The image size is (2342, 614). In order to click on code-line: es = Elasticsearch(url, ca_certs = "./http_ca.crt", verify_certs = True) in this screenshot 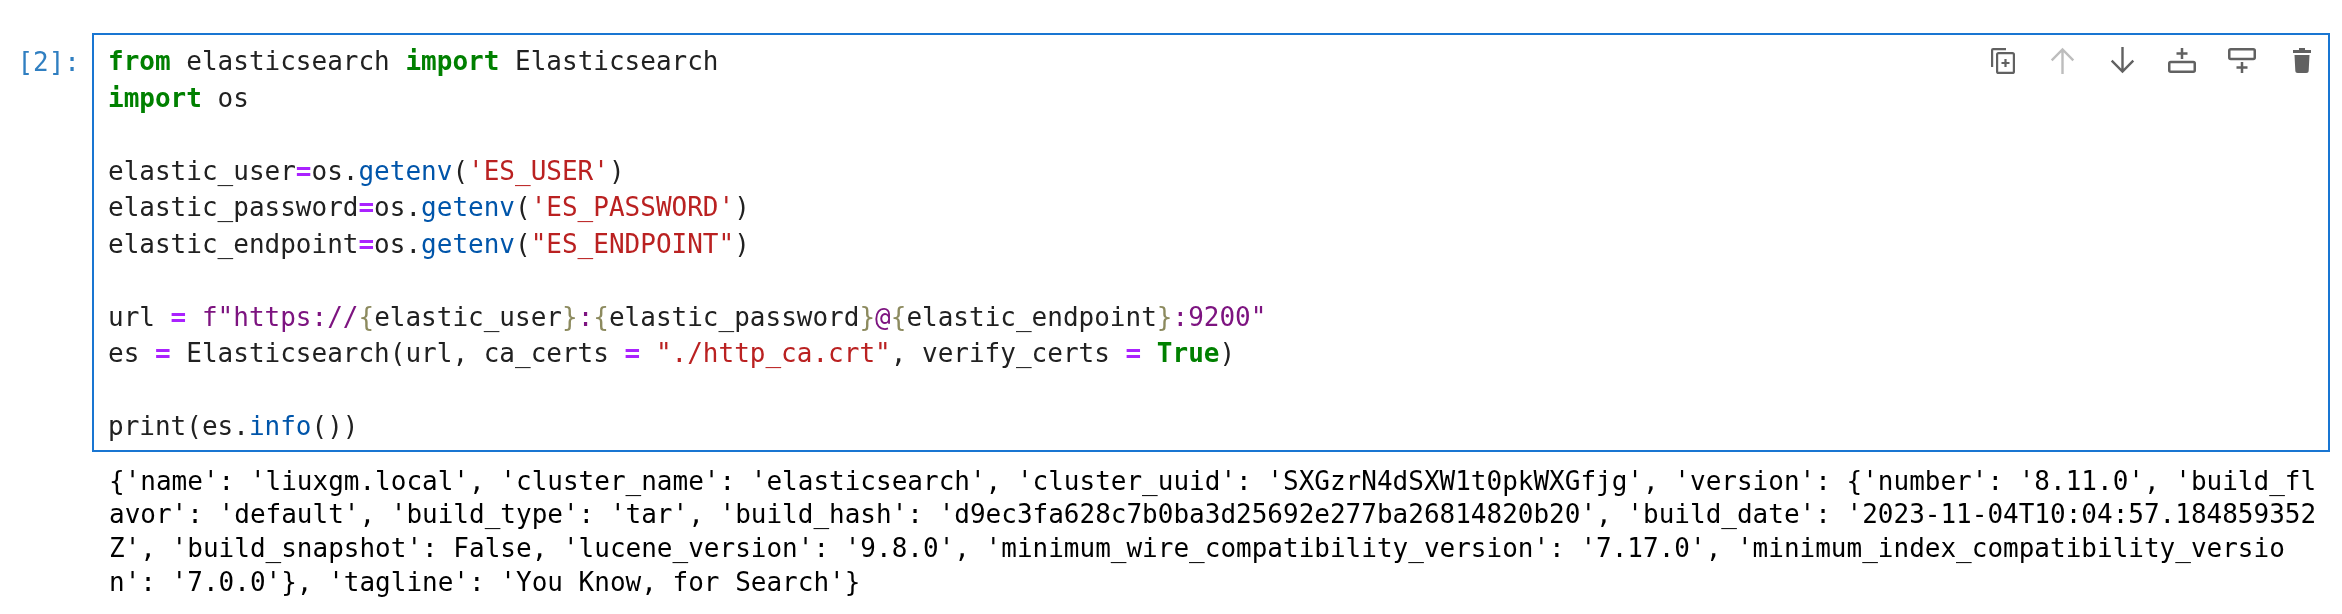, I will do `click(672, 353)`.